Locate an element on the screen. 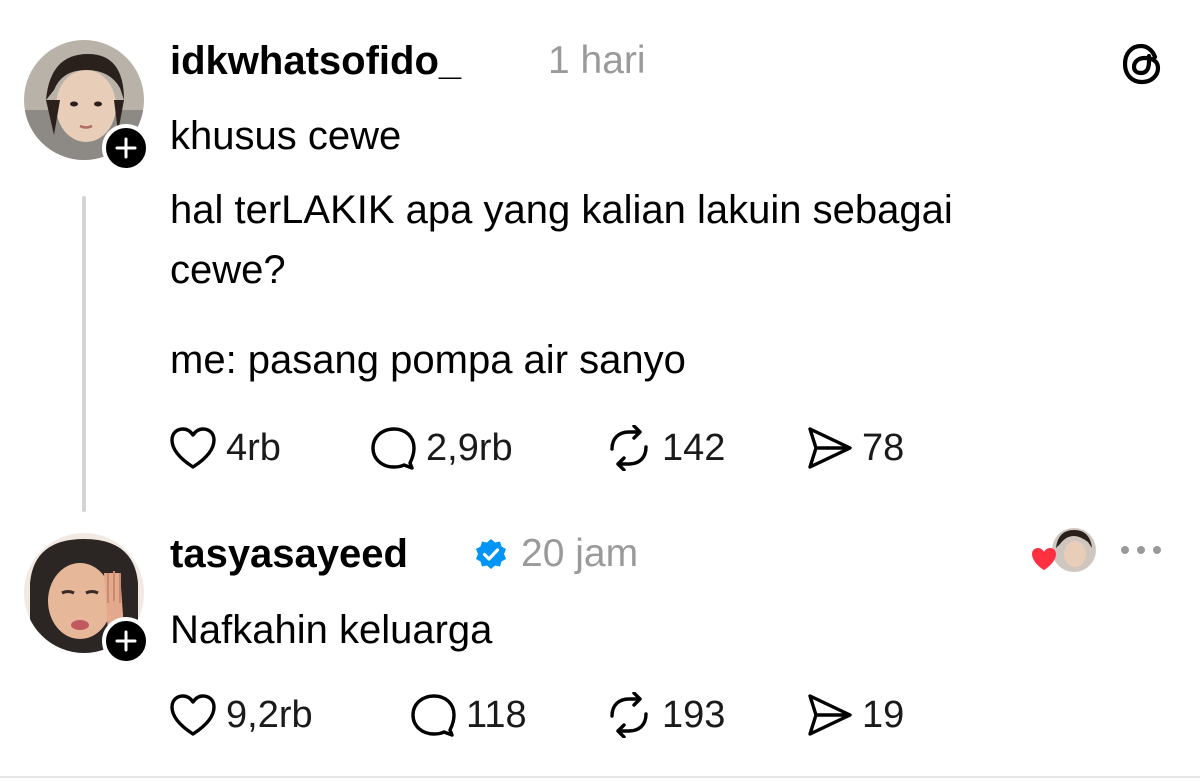  reply-share-count: 19 is located at coordinates (883, 715).